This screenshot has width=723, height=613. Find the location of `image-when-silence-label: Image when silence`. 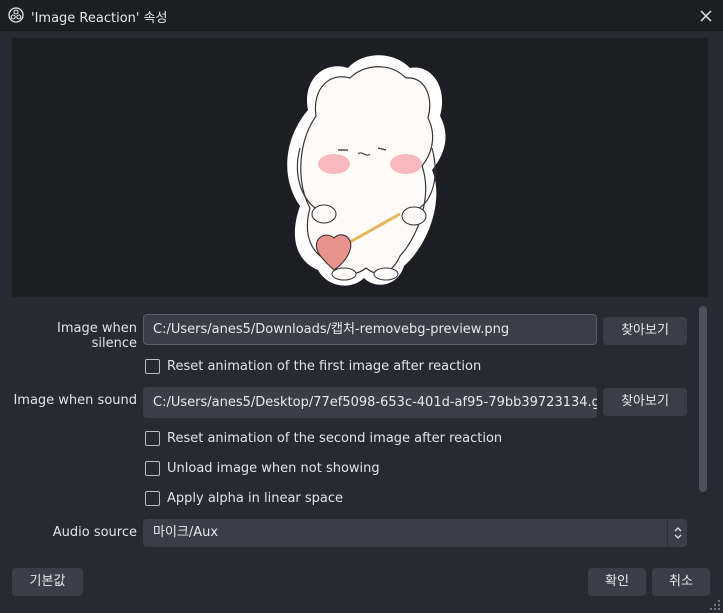

image-when-silence-label: Image when silence is located at coordinates (97, 336).